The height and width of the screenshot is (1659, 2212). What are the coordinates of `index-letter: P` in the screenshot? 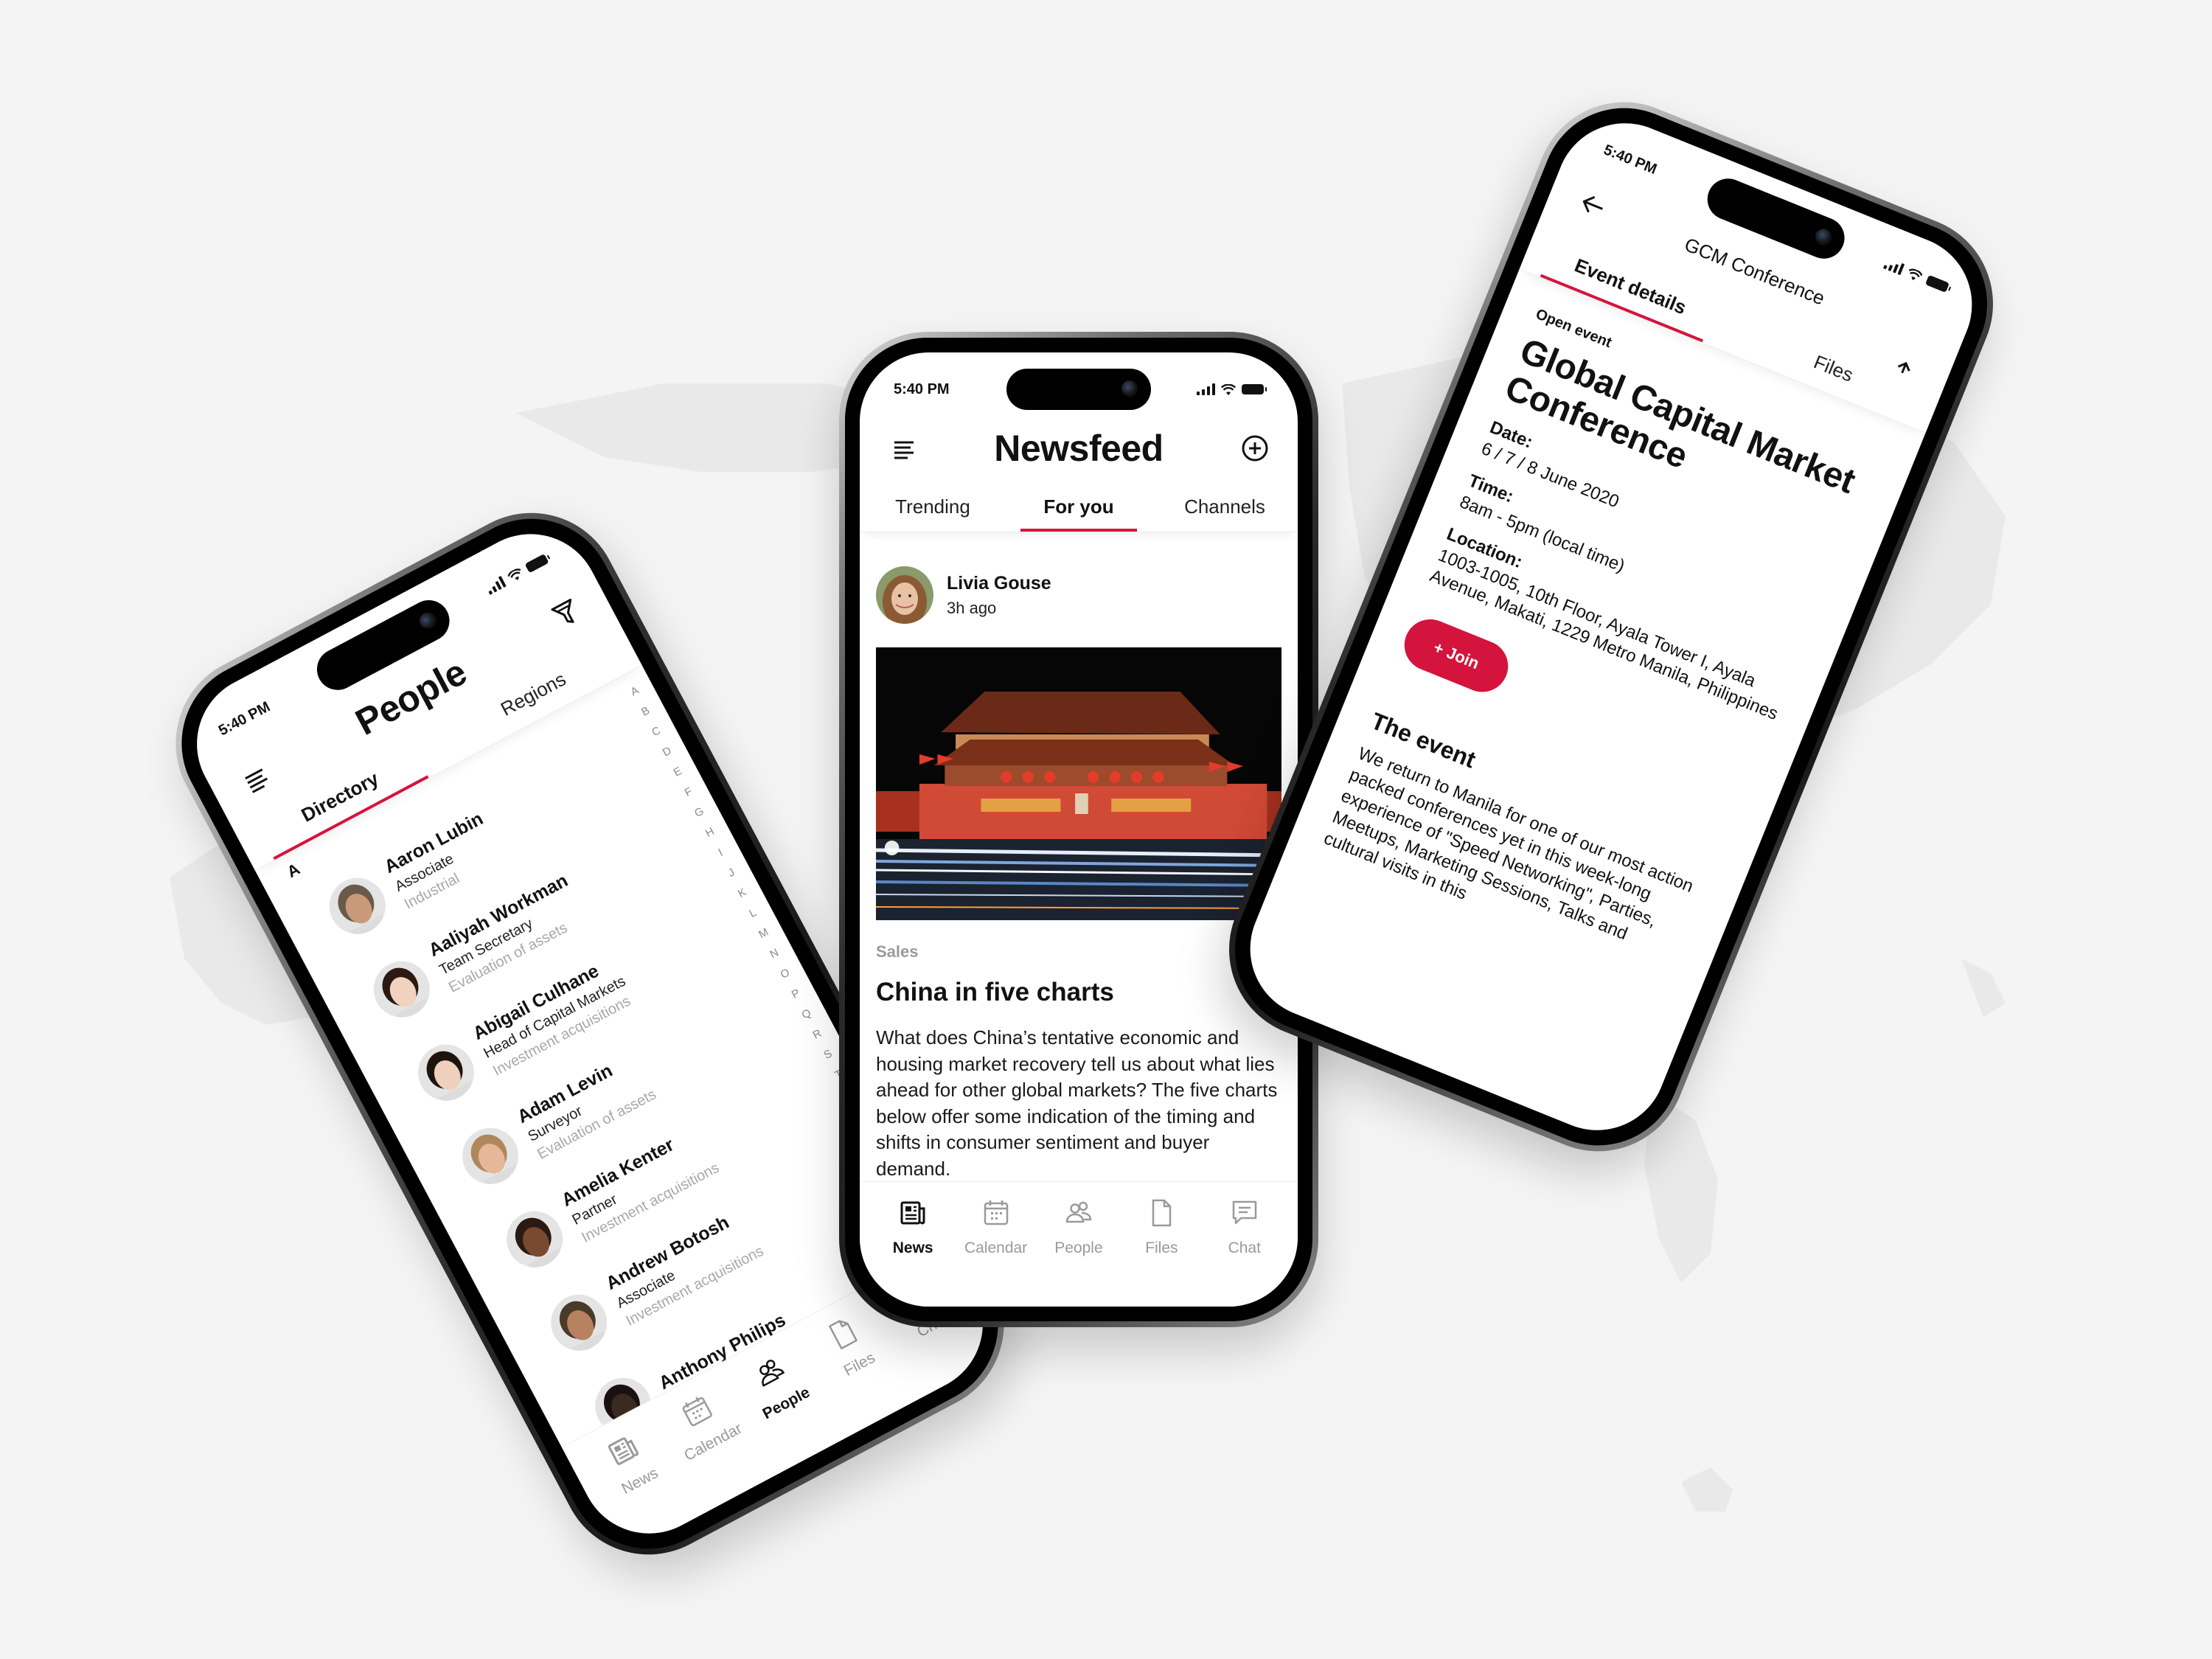 It's located at (795, 994).